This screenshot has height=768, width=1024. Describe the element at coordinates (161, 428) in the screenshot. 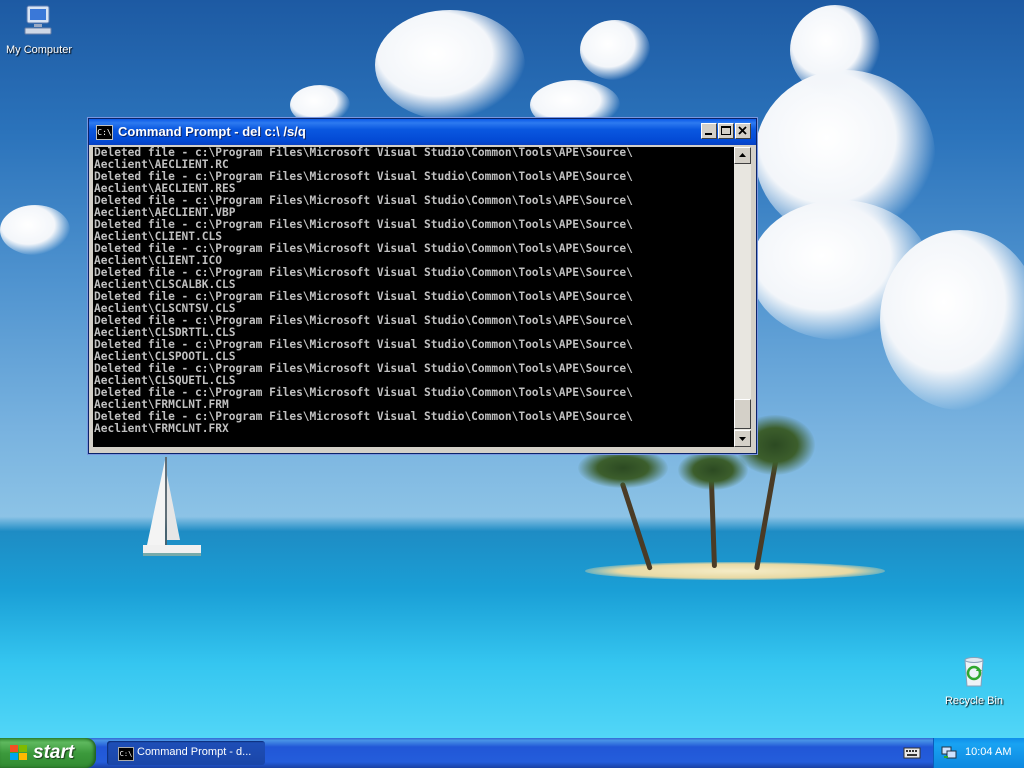

I see `console-line: Aeclient\FRMCLNT.FRX` at that location.